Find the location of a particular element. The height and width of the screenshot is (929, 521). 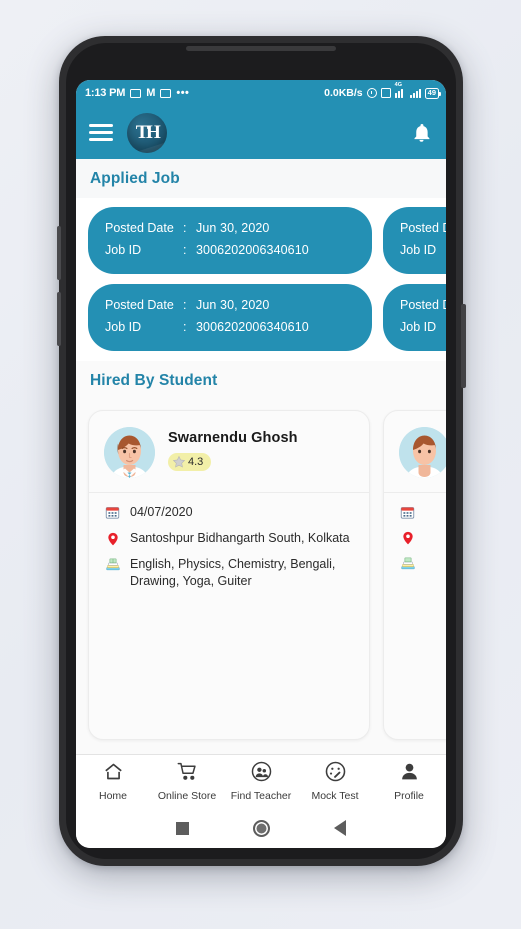

student-location-row: Santoshpur Bidhangarth South, Kolkata is located at coordinates (229, 538).